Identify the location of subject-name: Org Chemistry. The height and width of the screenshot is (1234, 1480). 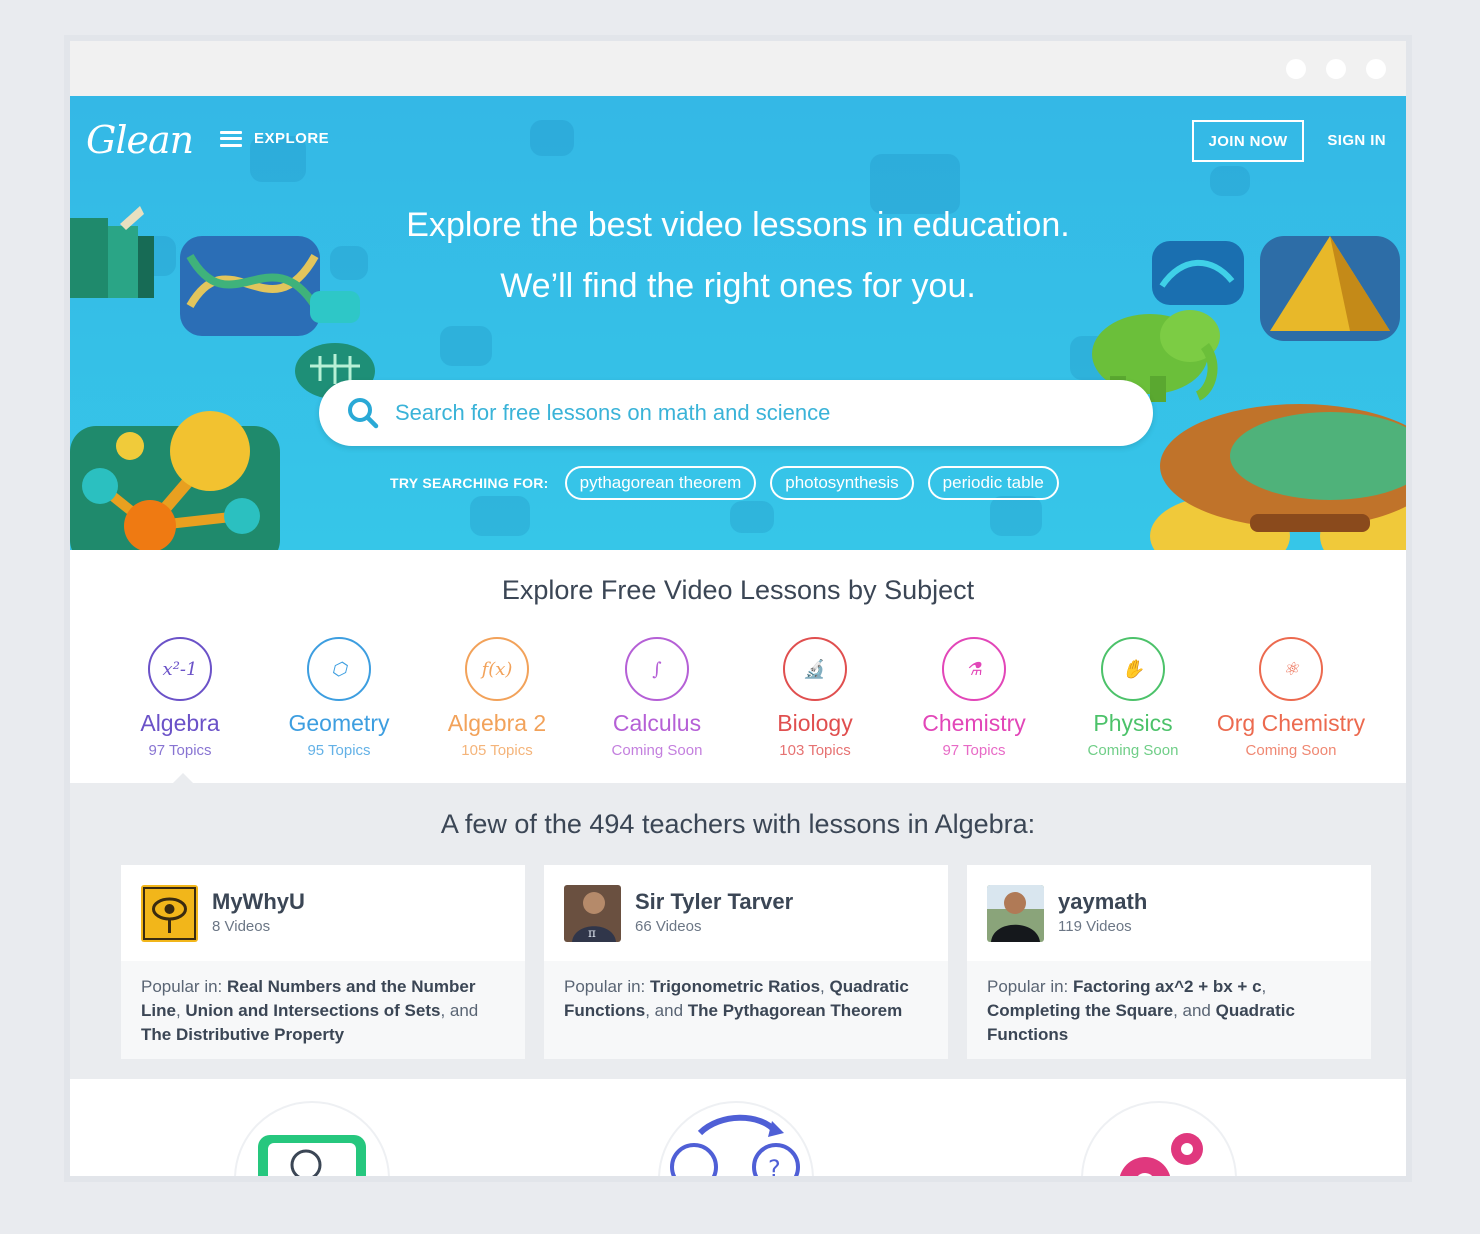
(1291, 723).